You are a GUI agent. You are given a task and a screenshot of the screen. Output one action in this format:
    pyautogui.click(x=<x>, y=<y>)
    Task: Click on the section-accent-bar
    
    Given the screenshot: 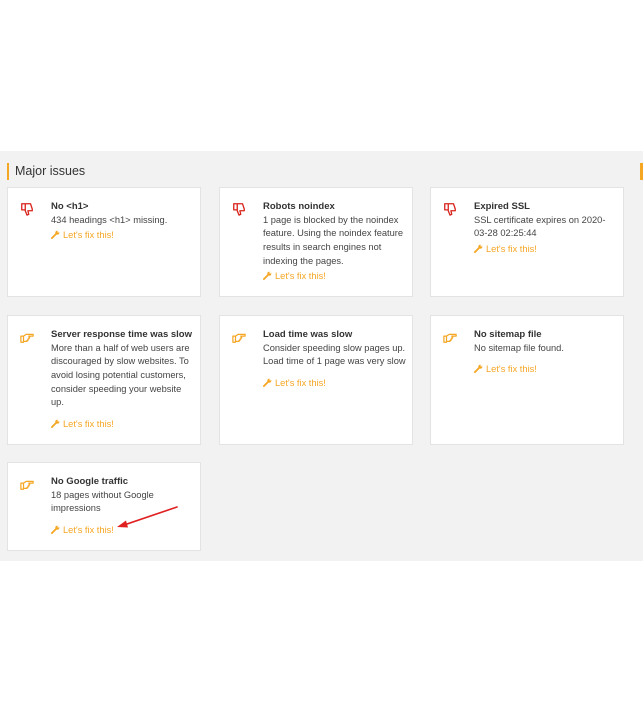 What is the action you would take?
    pyautogui.click(x=8, y=171)
    